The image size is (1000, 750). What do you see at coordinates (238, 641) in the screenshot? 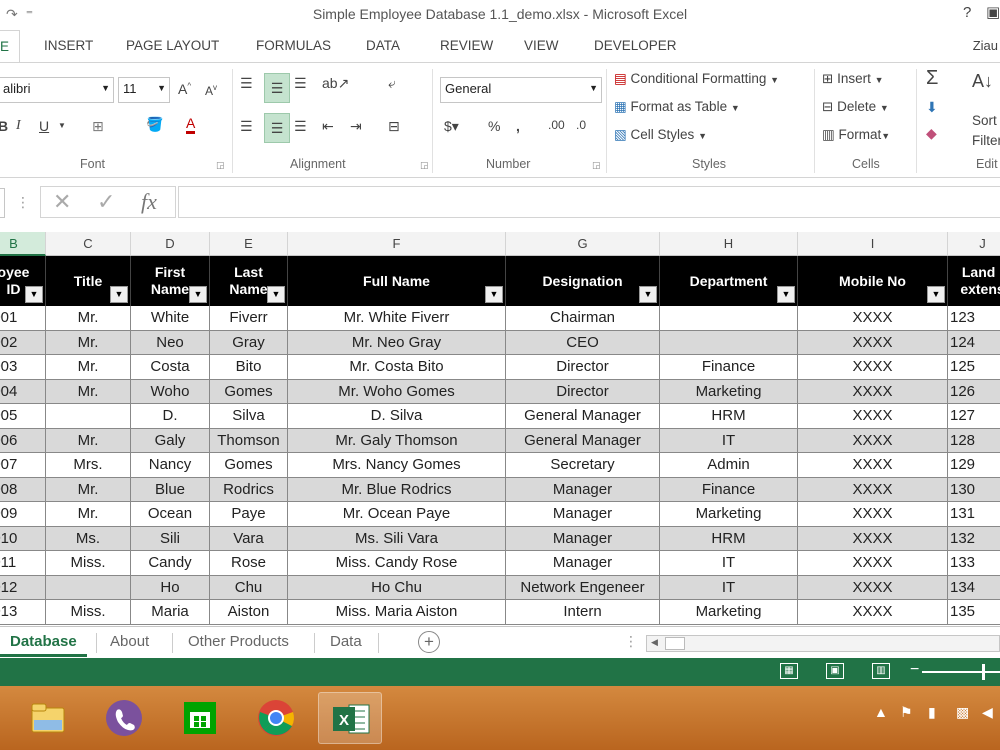
I see `sheet-tab-other-products: Other Products` at bounding box center [238, 641].